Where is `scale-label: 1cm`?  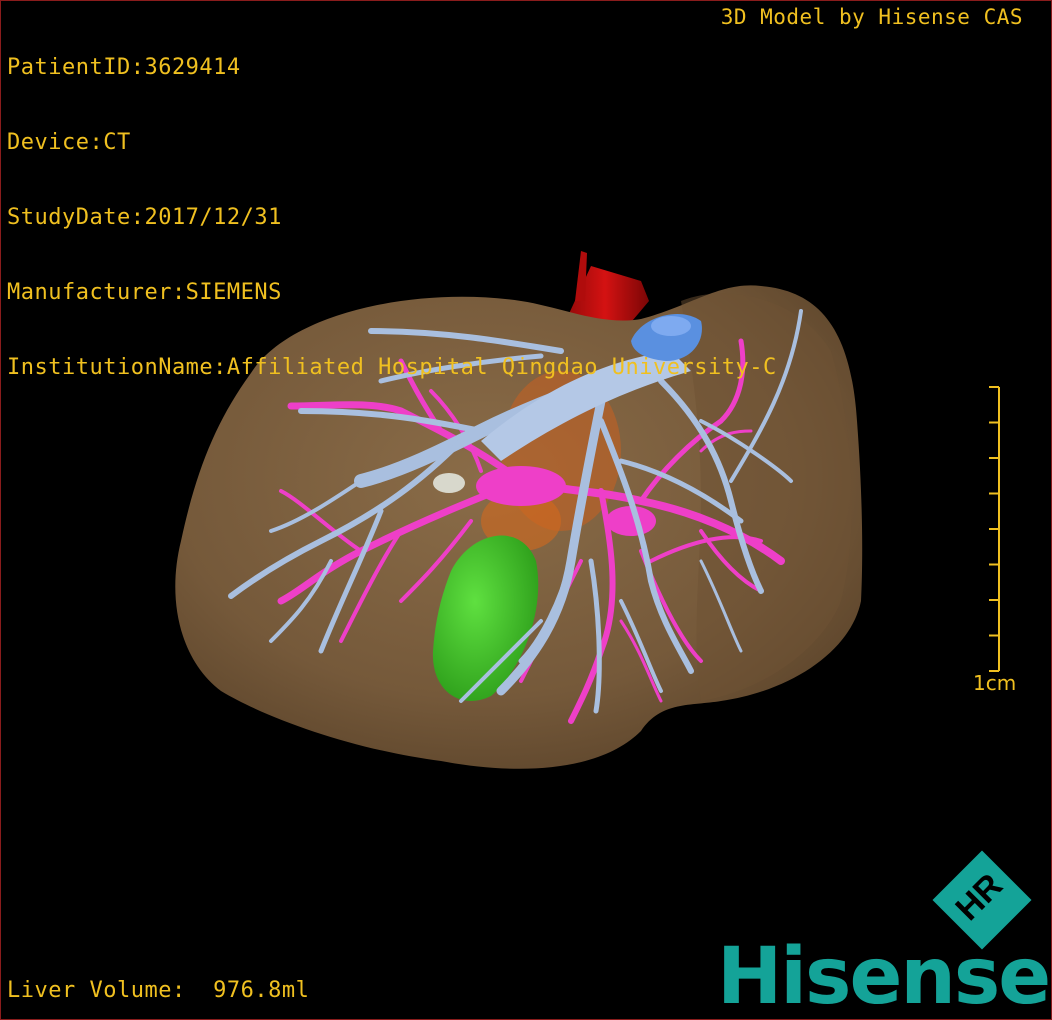 scale-label: 1cm is located at coordinates (995, 683).